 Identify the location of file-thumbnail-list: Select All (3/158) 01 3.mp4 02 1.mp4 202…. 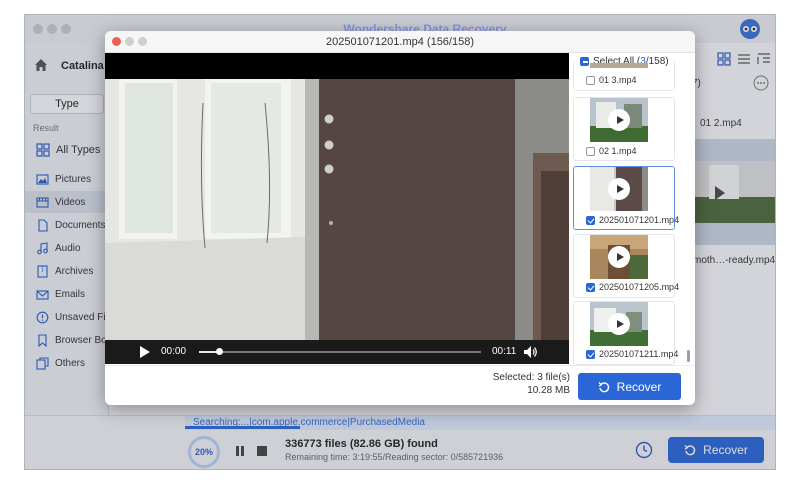
(632, 209).